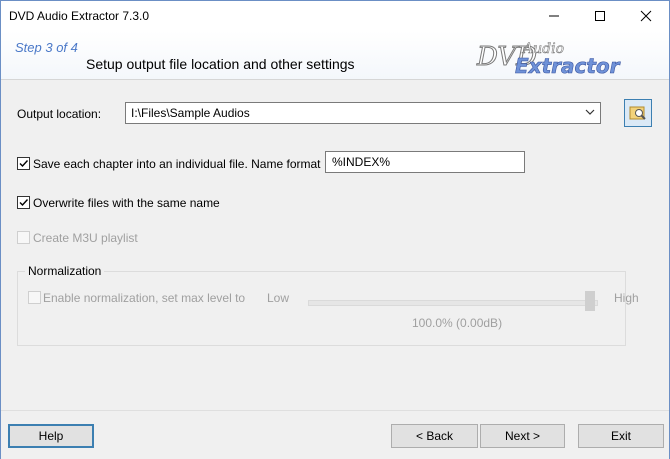  What do you see at coordinates (453, 303) in the screenshot?
I see `normalization-slider-track` at bounding box center [453, 303].